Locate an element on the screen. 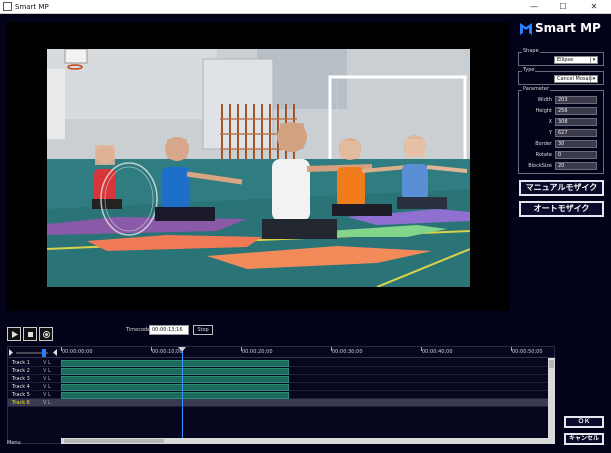 The width and height of the screenshot is (611, 453). shape-select-value: Ellipse is located at coordinates (565, 60).